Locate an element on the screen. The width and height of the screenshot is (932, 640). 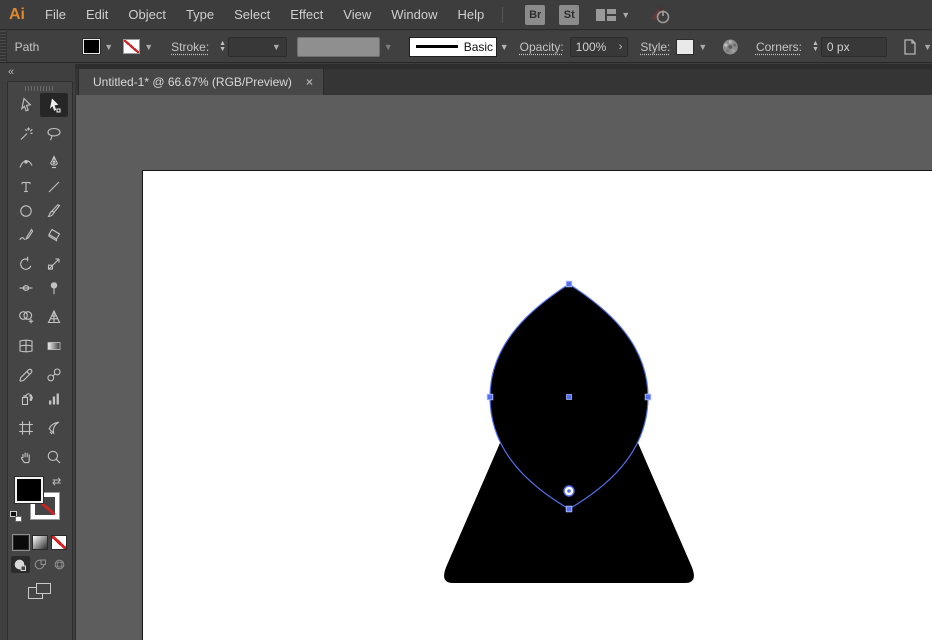
brush-definition-field: Basic is located at coordinates (452, 46).